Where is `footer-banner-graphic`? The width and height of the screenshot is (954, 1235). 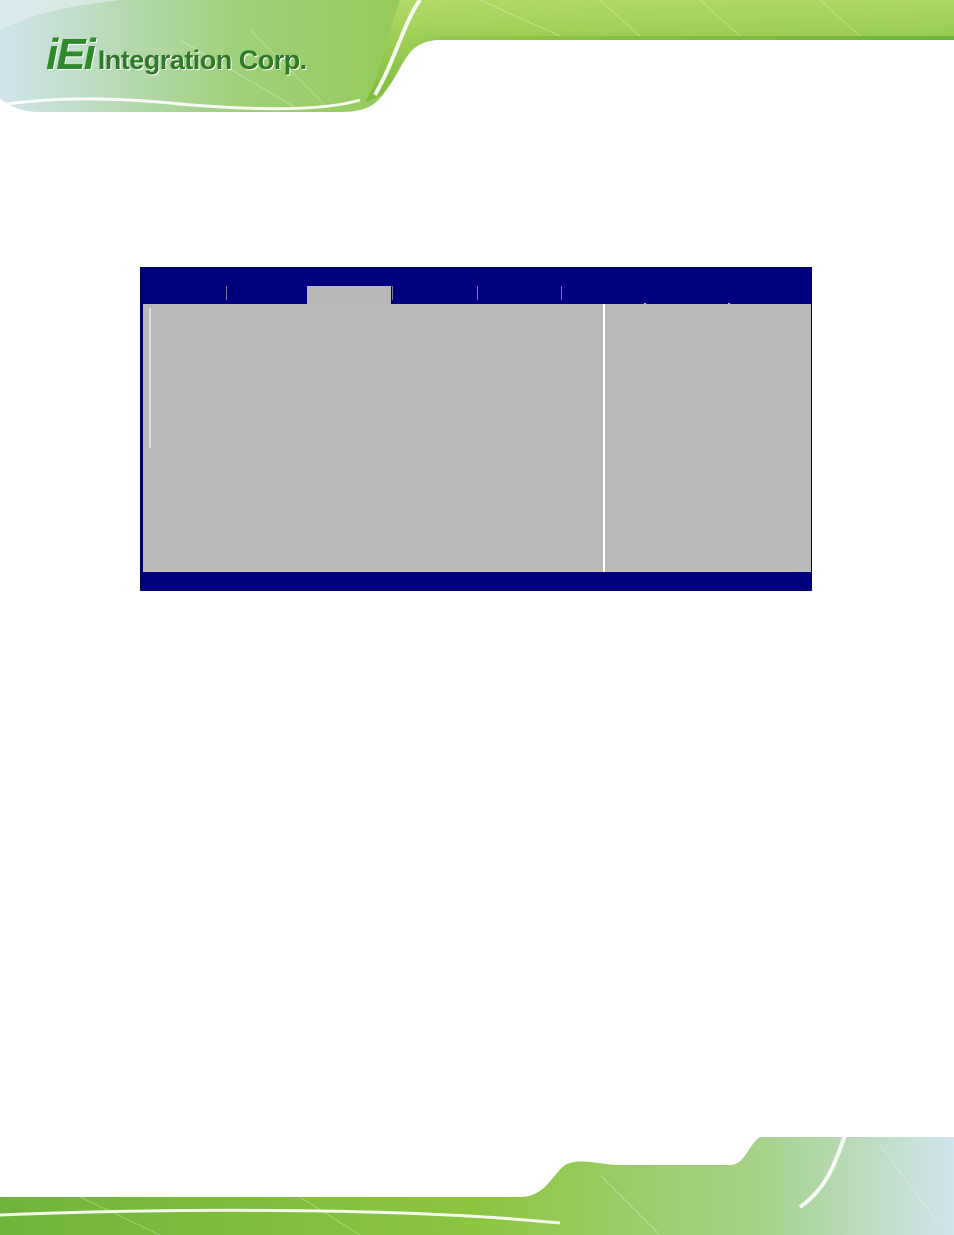
footer-banner-graphic is located at coordinates (477, 1185).